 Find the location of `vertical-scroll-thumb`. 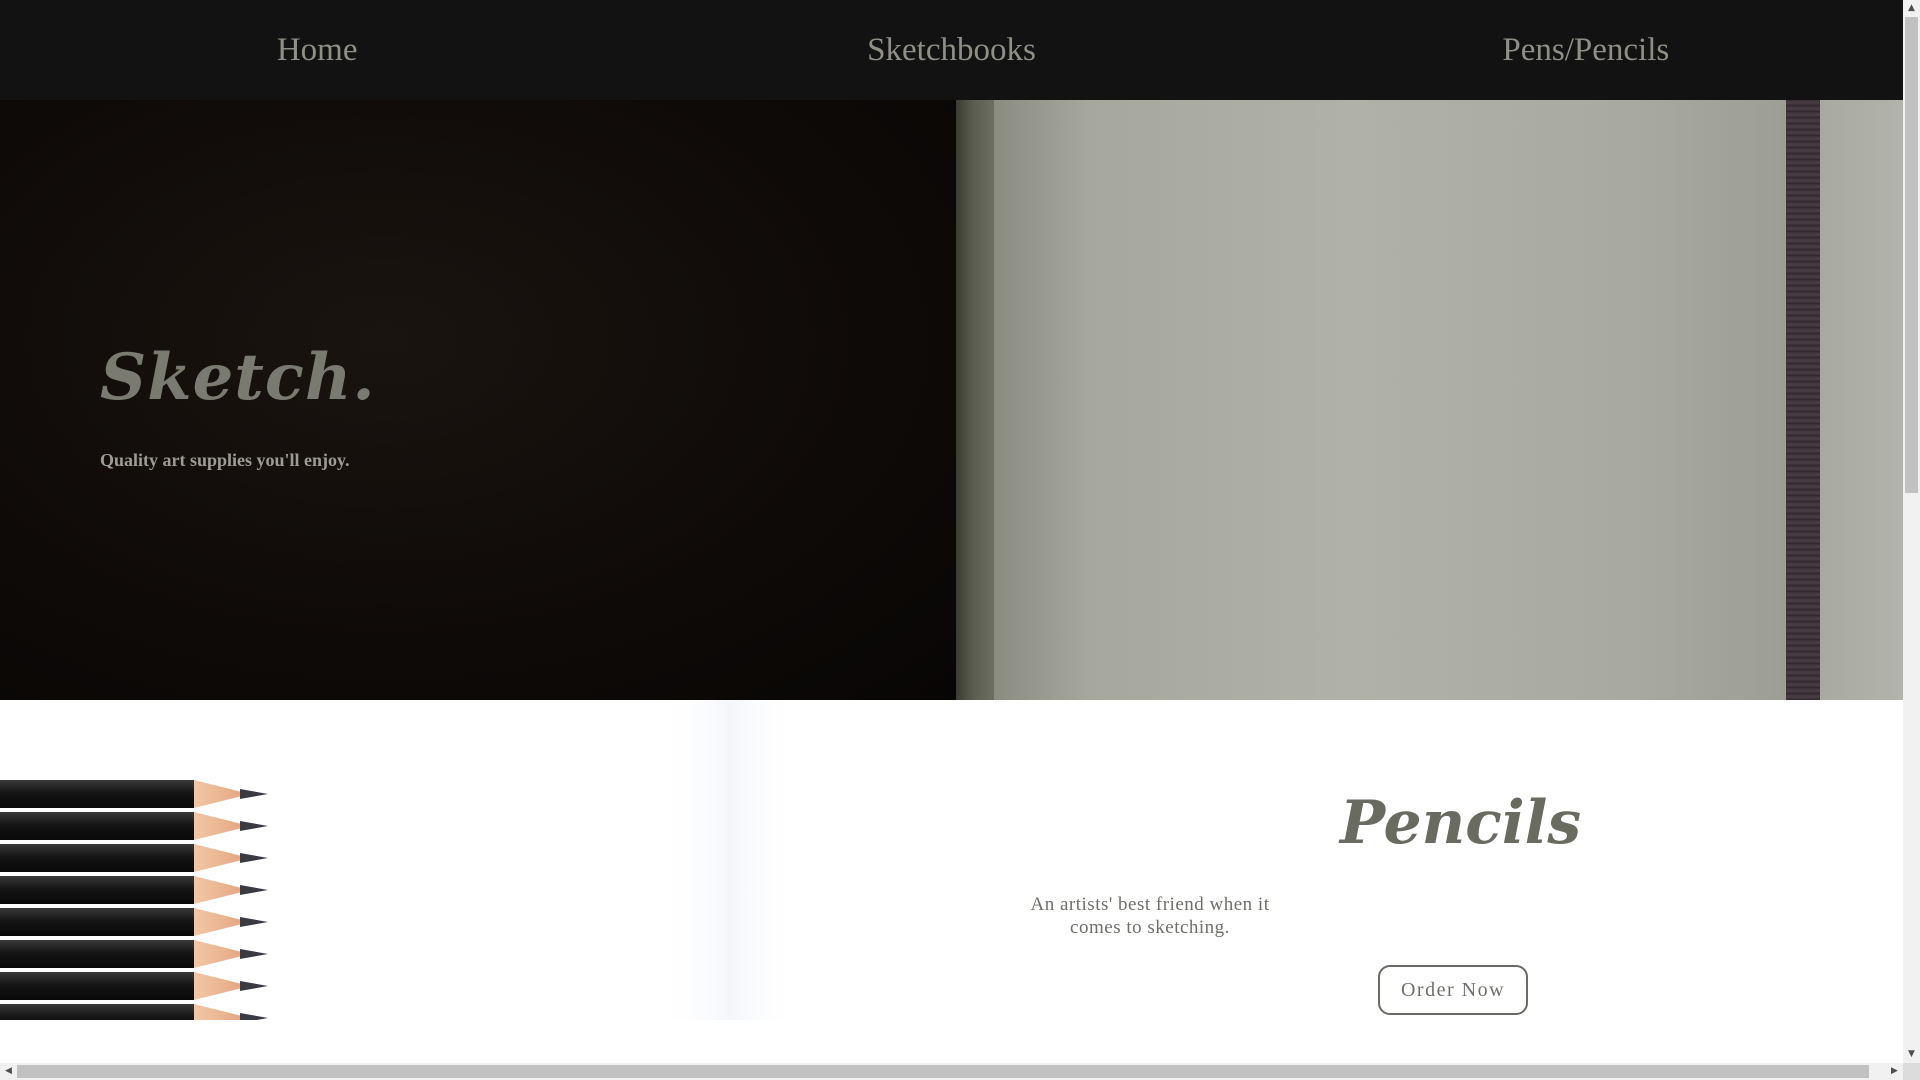

vertical-scroll-thumb is located at coordinates (1911, 255).